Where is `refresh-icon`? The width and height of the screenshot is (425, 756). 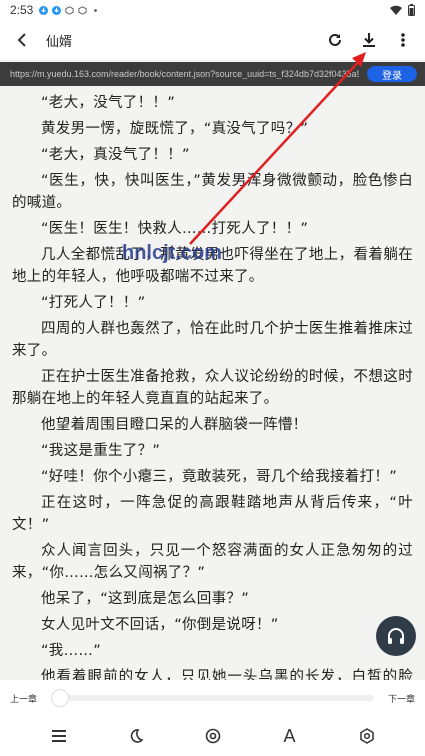
refresh-icon is located at coordinates (335, 39).